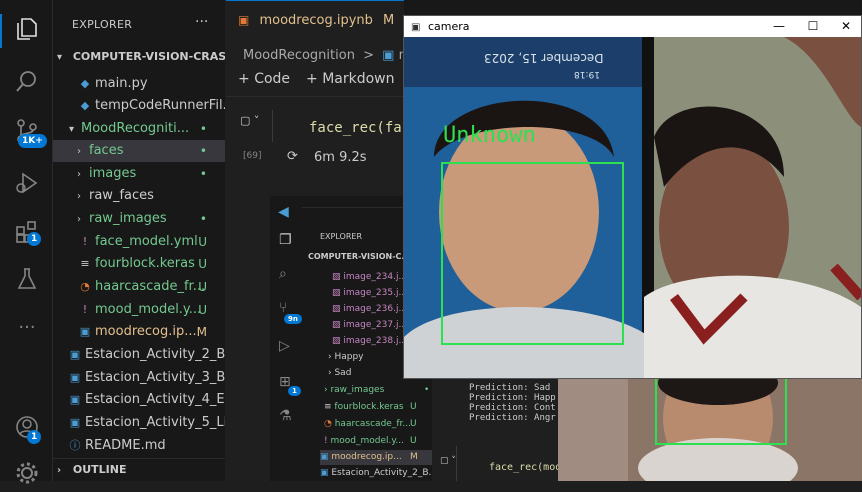 This screenshot has width=862, height=492. I want to click on cell-execution-time: 6m 9.2s, so click(340, 157).